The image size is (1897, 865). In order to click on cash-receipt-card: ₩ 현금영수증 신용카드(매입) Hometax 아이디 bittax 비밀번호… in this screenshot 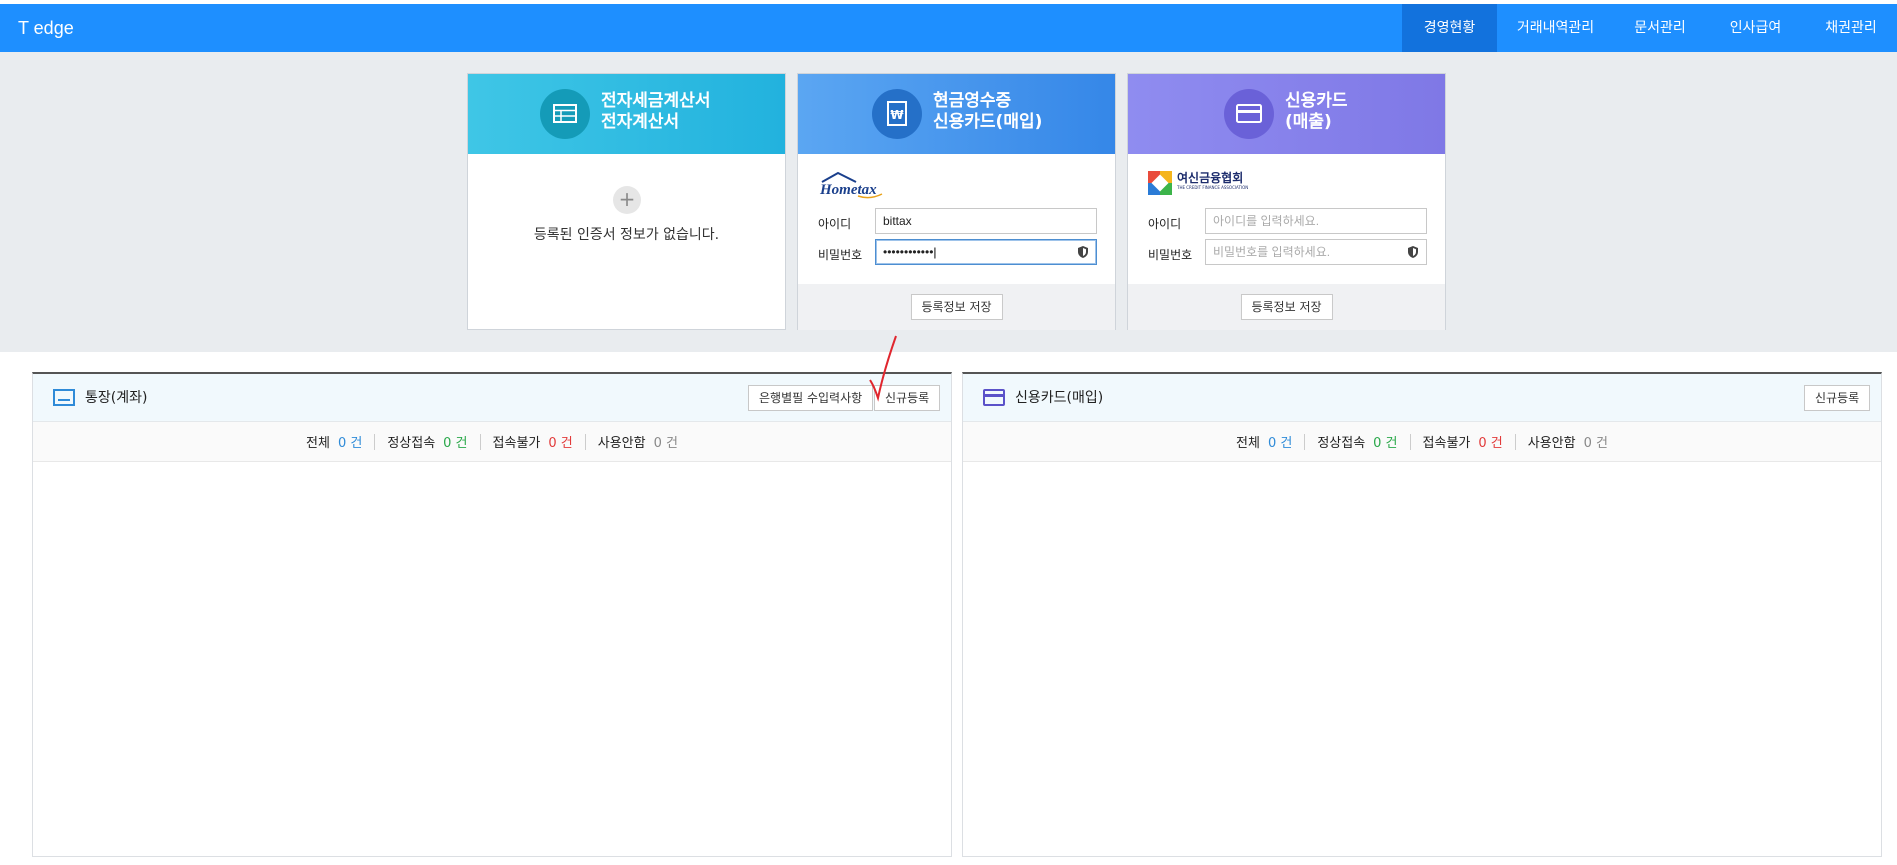, I will do `click(956, 201)`.